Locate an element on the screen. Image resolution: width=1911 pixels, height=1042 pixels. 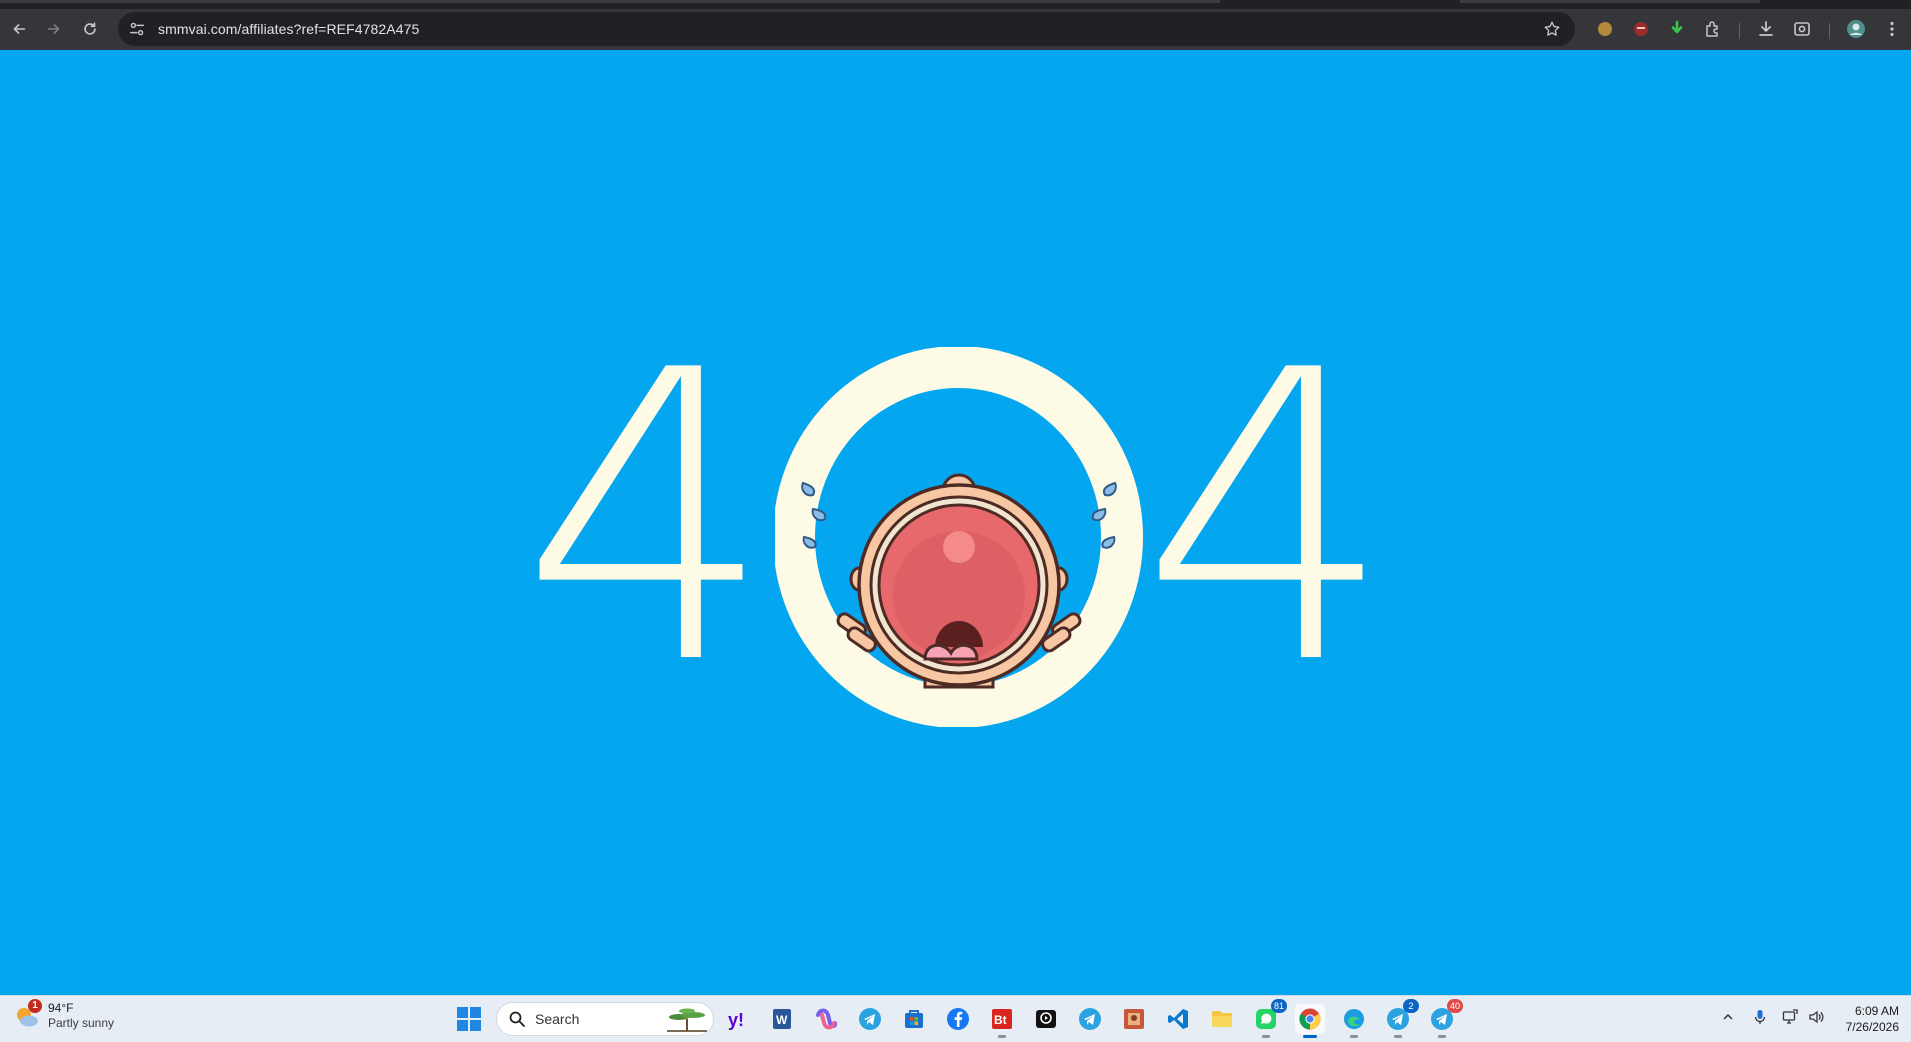
reload-icon is located at coordinates (90, 28).